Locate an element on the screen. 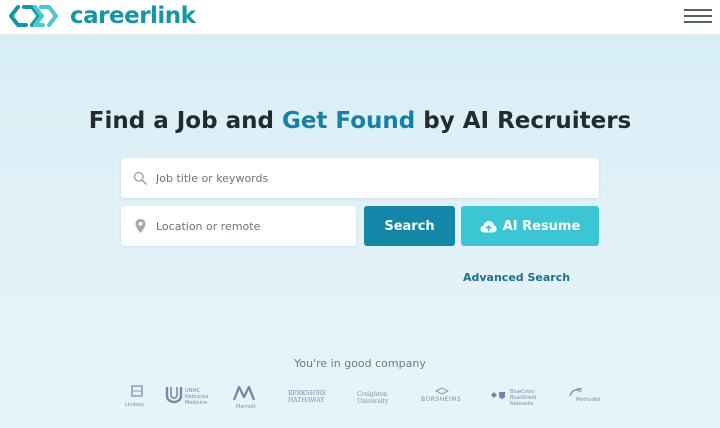  cloud-upload-icon is located at coordinates (488, 226).